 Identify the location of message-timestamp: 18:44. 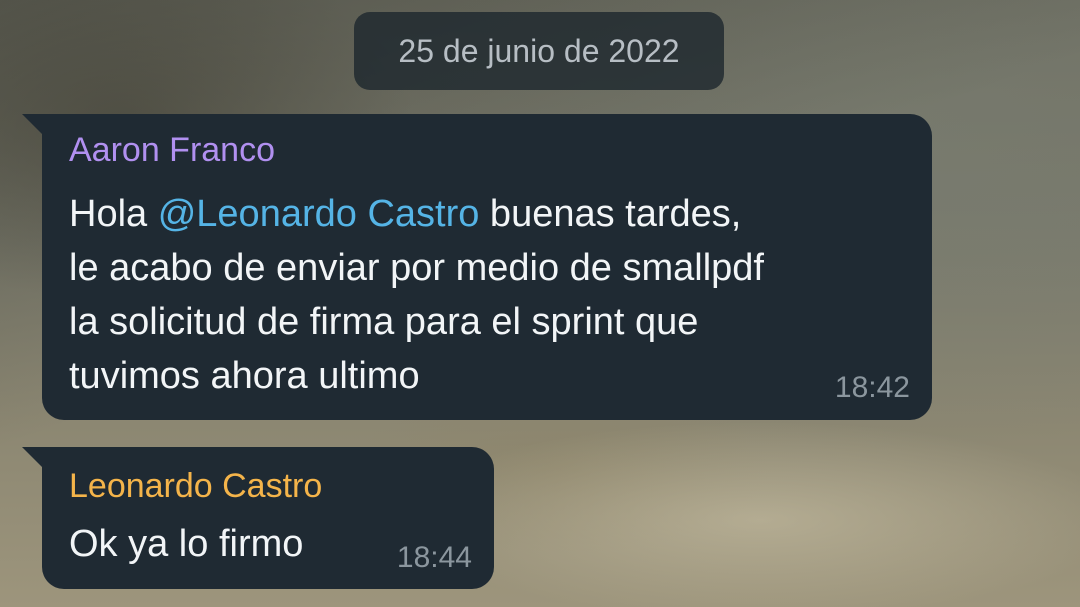
(434, 557).